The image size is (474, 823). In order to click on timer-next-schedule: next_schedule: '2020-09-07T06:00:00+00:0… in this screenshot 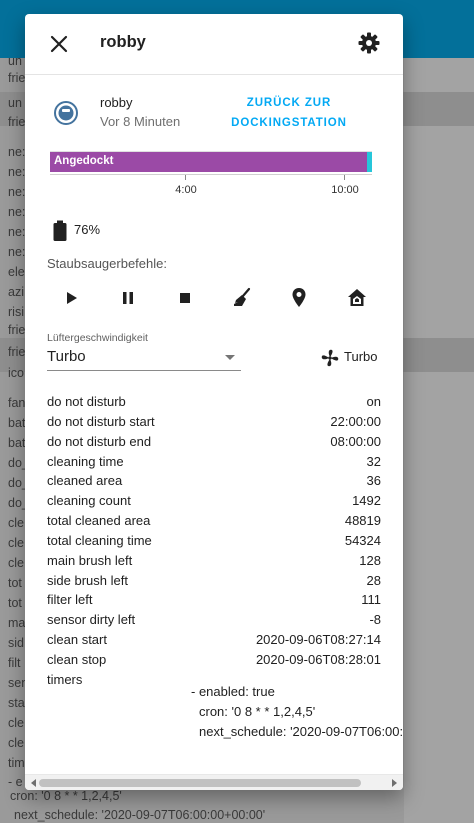, I will do `click(301, 731)`.